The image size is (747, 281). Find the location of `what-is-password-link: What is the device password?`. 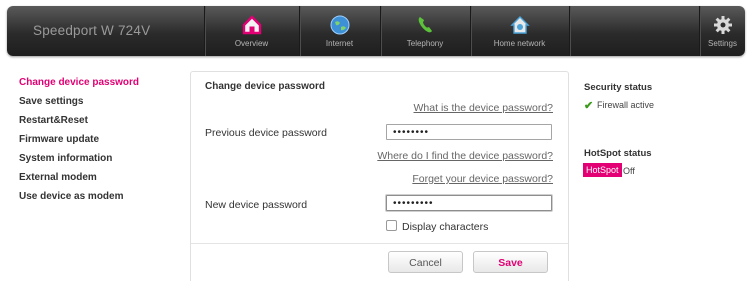

what-is-password-link: What is the device password? is located at coordinates (483, 108).